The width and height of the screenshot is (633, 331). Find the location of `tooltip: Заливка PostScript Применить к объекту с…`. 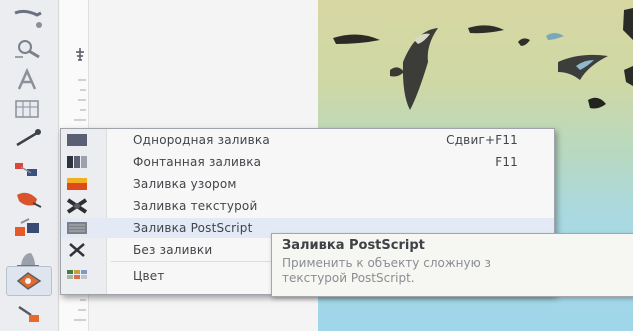

tooltip: Заливка PostScript Применить к объекту с… is located at coordinates (452, 265).